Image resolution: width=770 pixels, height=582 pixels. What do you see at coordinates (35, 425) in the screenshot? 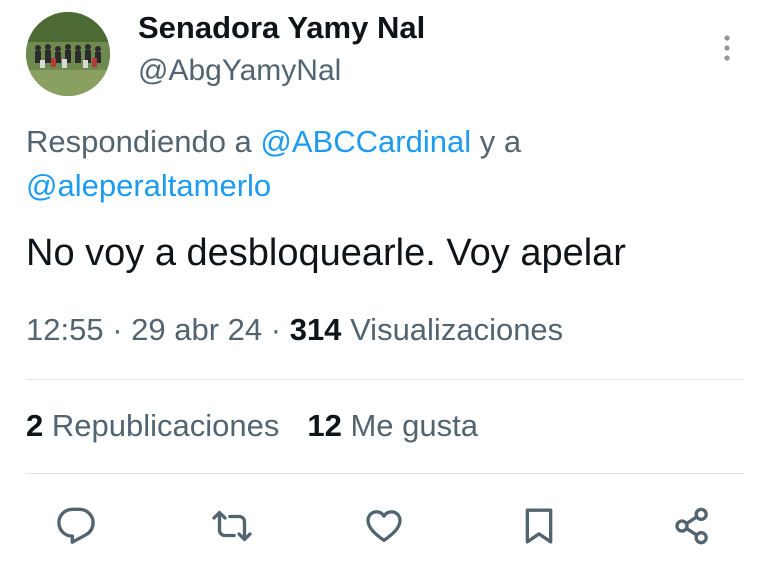
I see `reposts-count: 2` at bounding box center [35, 425].